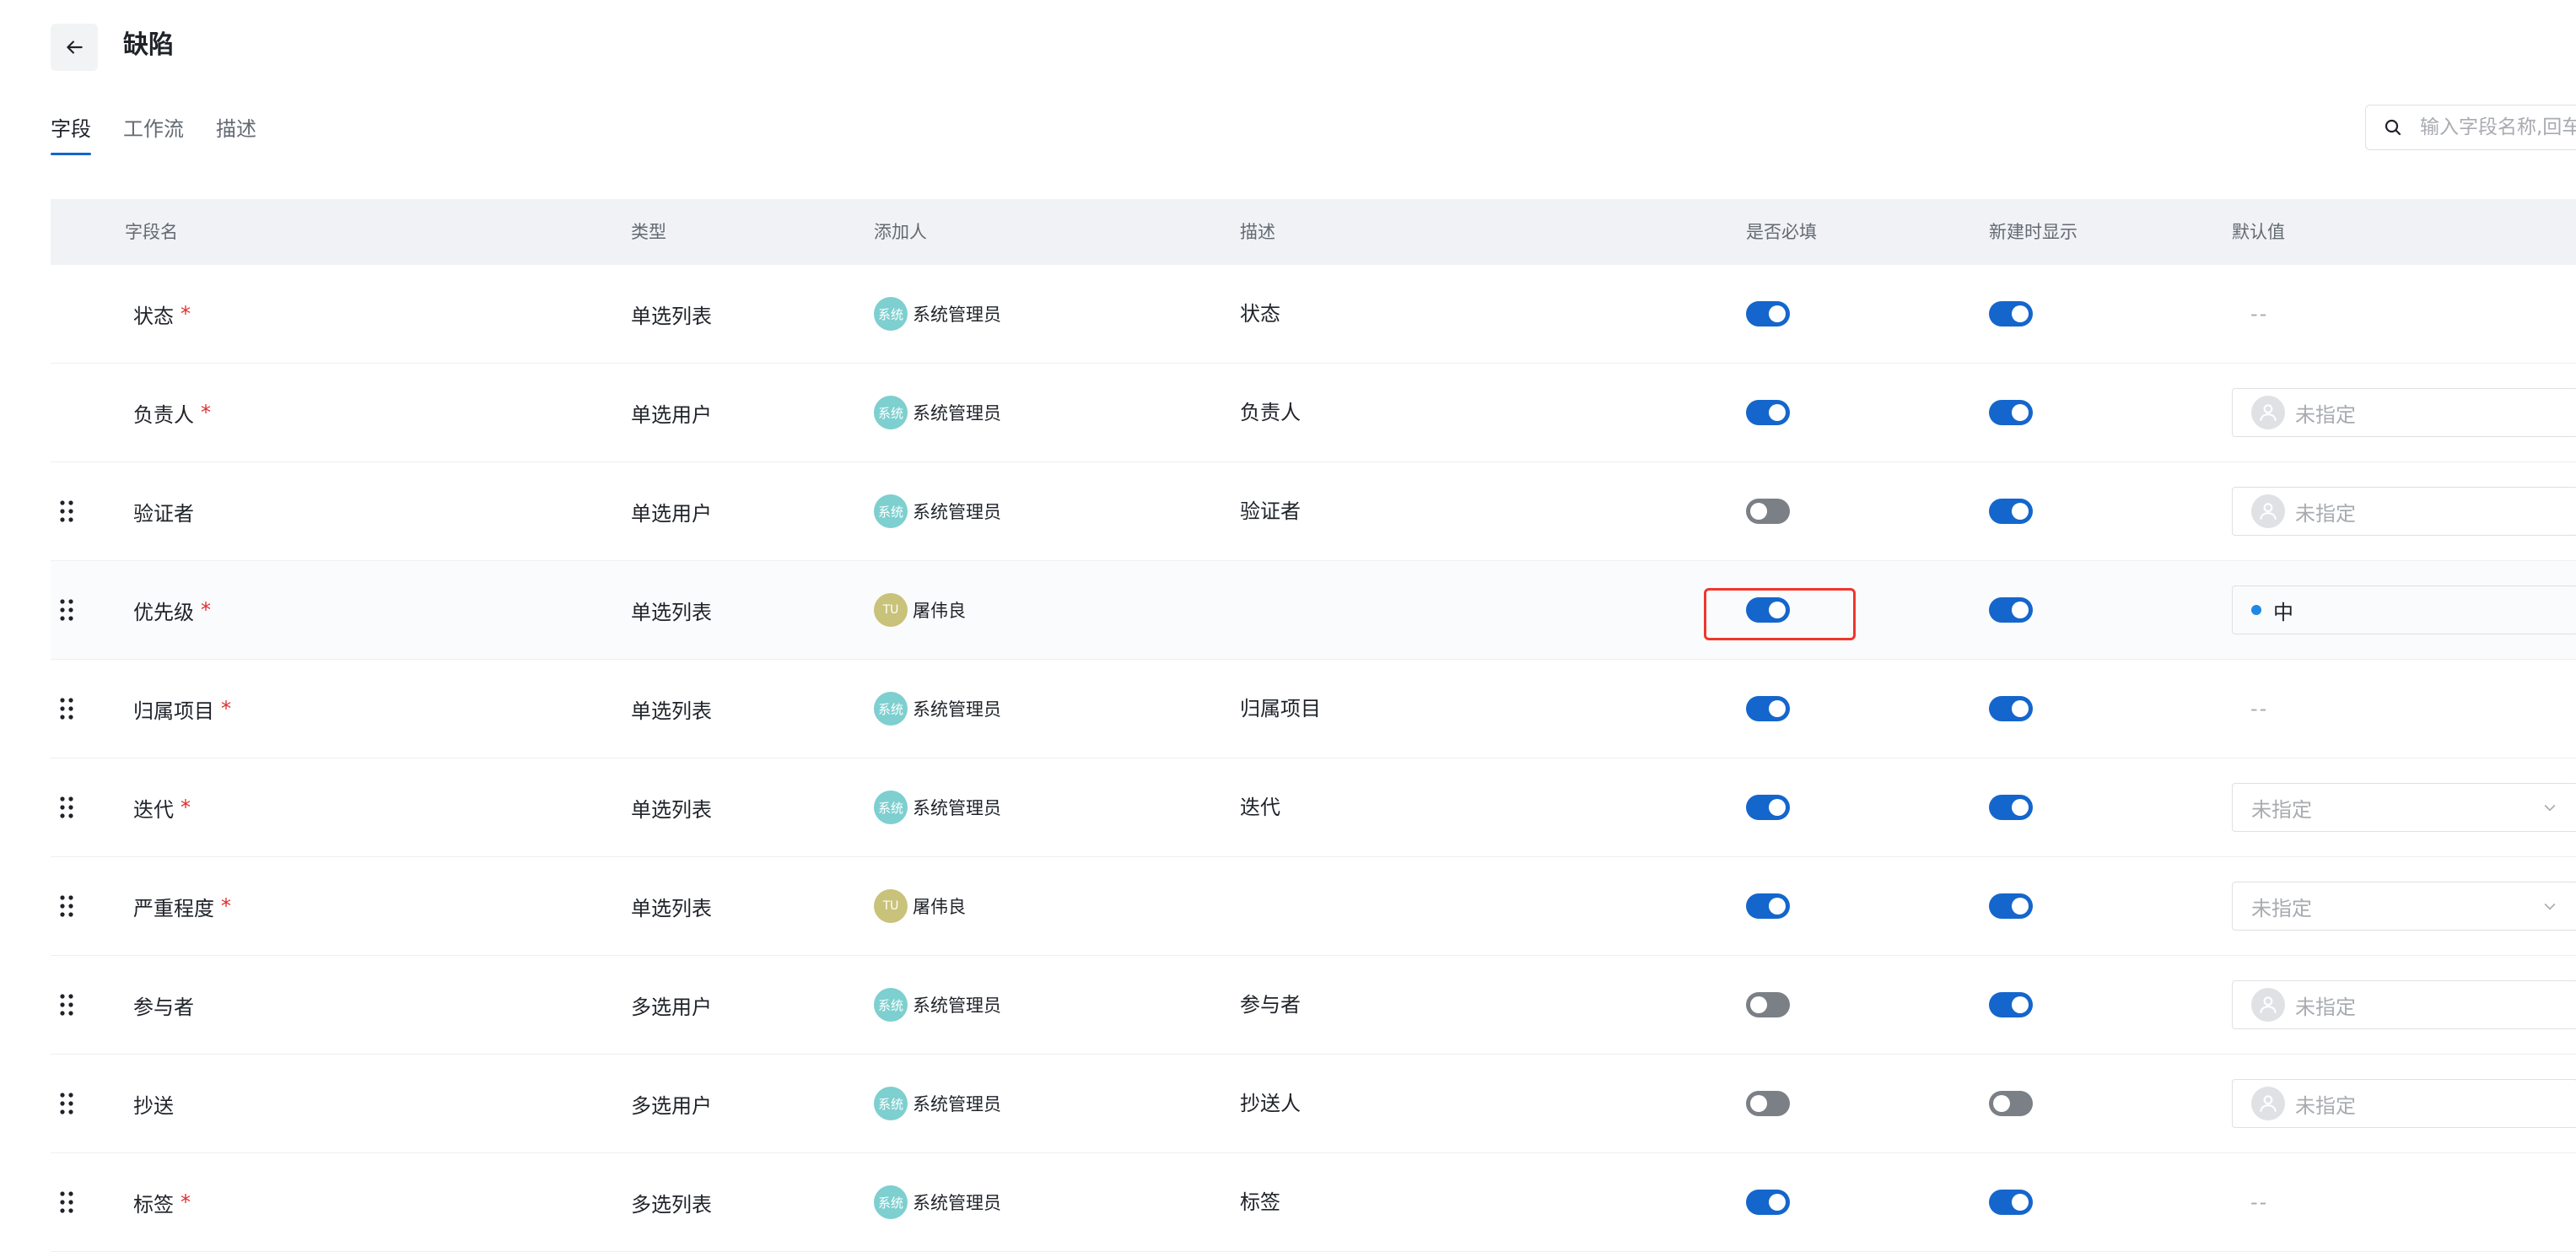 The width and height of the screenshot is (2576, 1252). I want to click on search-box, so click(2470, 128).